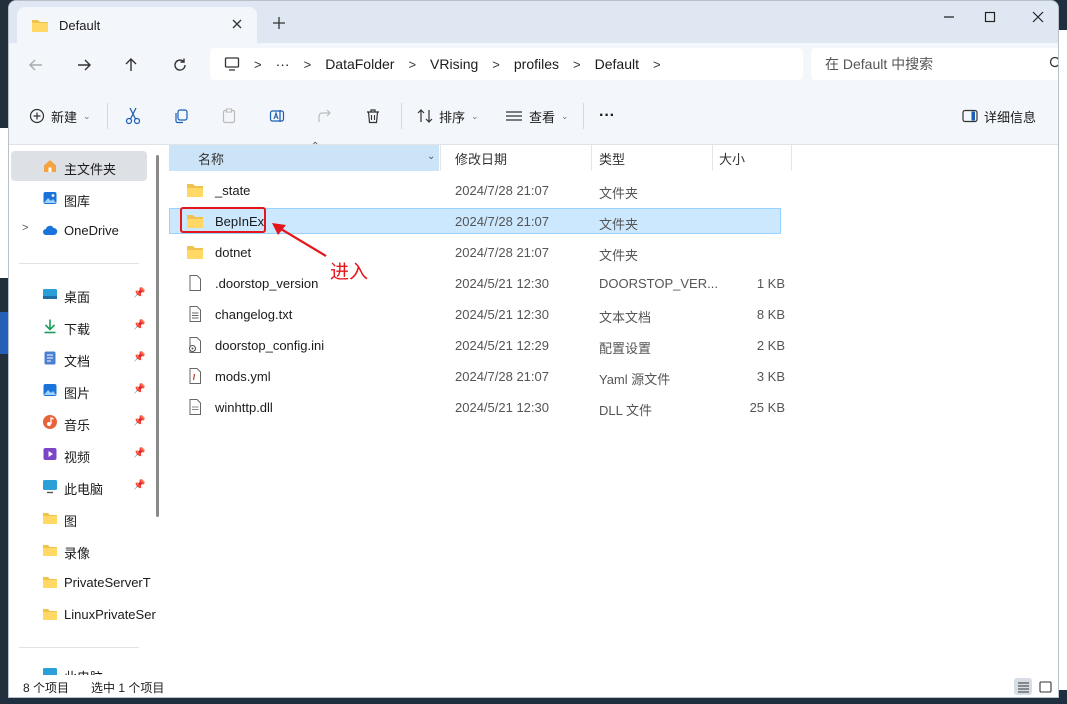  I want to click on copy-button, so click(181, 116).